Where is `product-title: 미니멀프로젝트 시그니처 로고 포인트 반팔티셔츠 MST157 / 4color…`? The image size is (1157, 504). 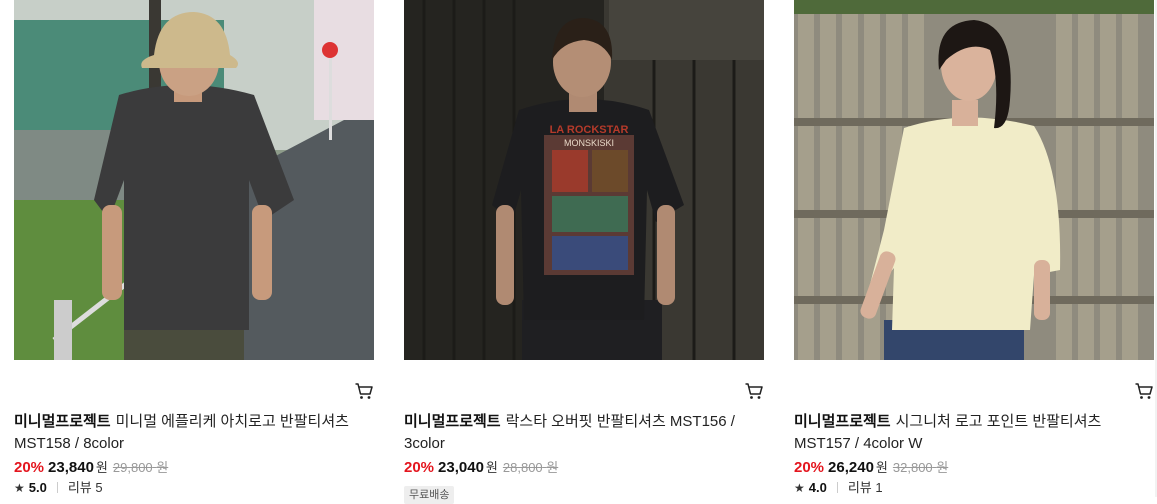 product-title: 미니멀프로젝트 시그니처 로고 포인트 반팔티셔츠 MST157 / 4color… is located at coordinates (974, 433).